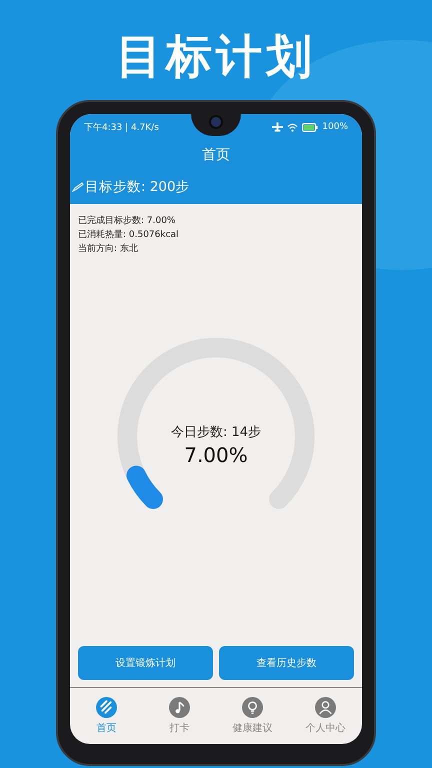 Image resolution: width=432 pixels, height=768 pixels. I want to click on stat-line: 已消耗热量: 0.5076kcal, so click(129, 235).